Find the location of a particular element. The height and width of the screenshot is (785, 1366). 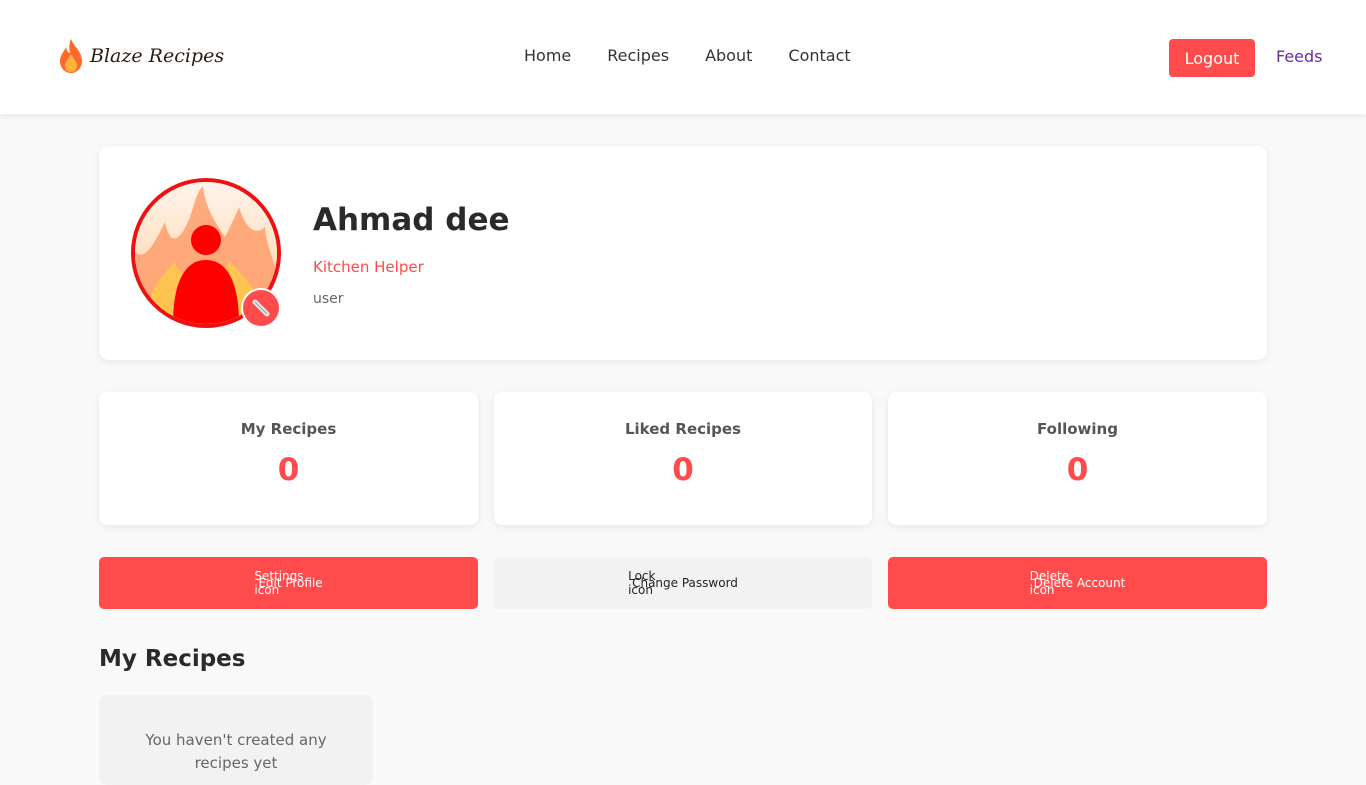

profile-title: Kitchen Helper is located at coordinates (368, 267).